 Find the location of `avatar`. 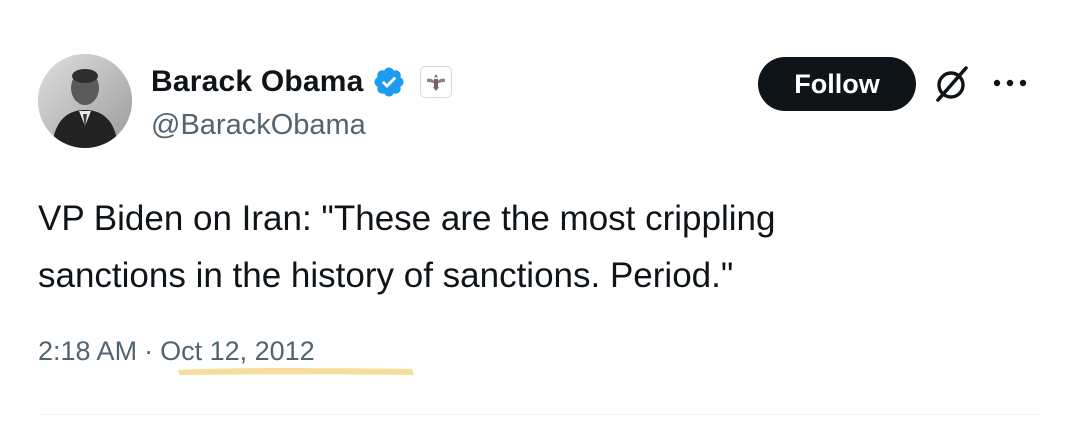

avatar is located at coordinates (85, 101).